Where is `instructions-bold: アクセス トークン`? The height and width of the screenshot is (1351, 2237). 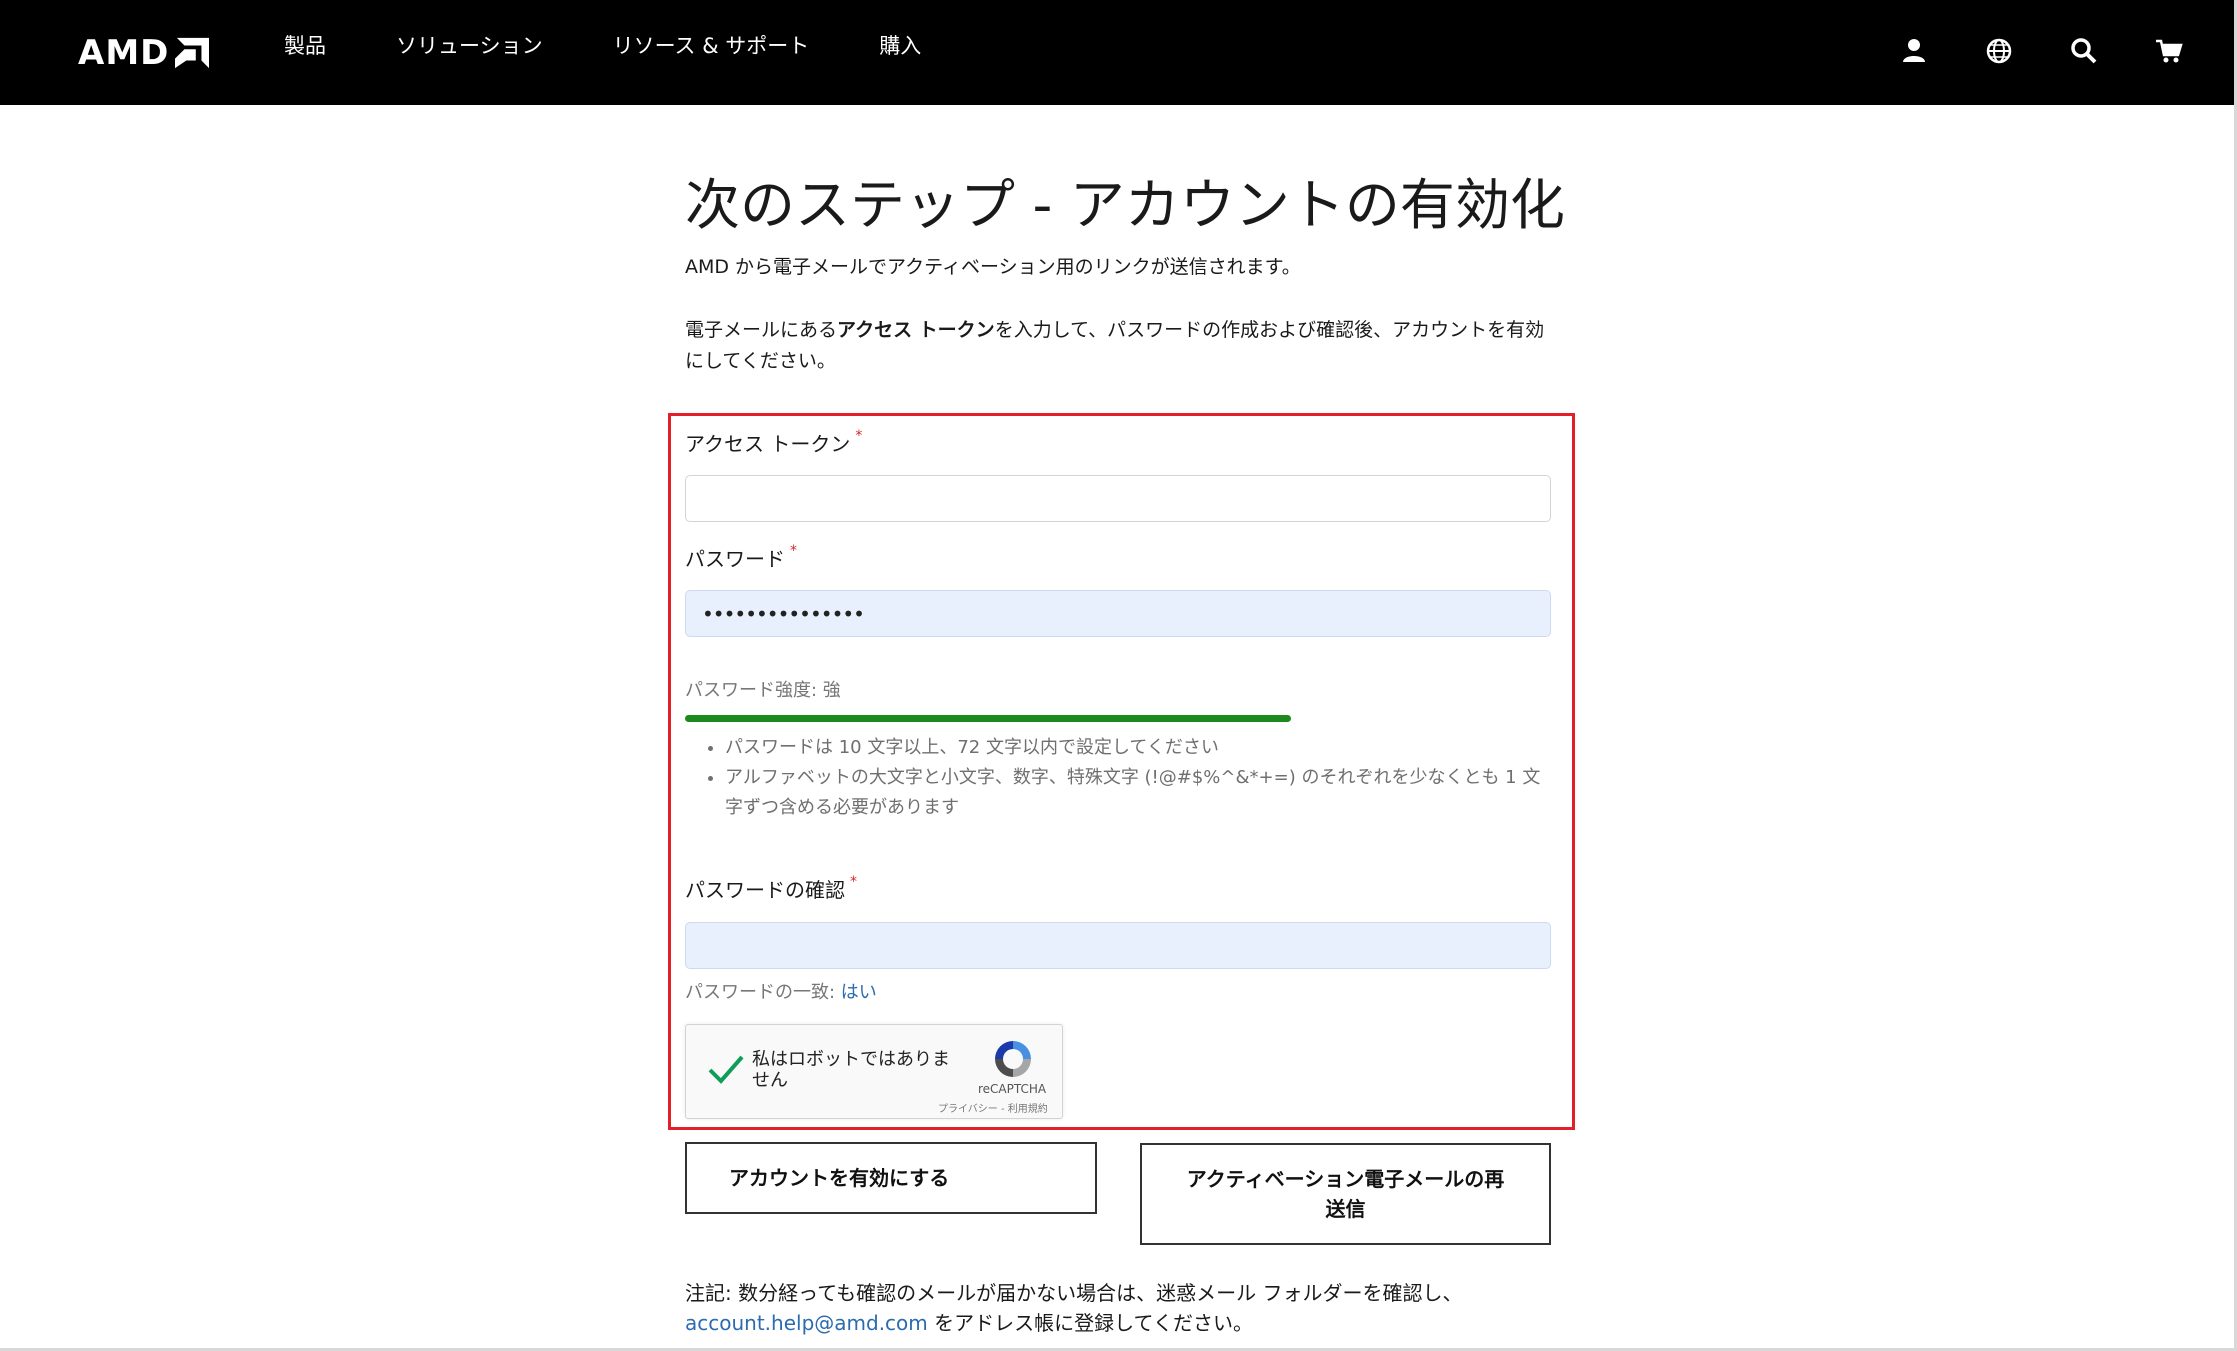 instructions-bold: アクセス トークン is located at coordinates (916, 330).